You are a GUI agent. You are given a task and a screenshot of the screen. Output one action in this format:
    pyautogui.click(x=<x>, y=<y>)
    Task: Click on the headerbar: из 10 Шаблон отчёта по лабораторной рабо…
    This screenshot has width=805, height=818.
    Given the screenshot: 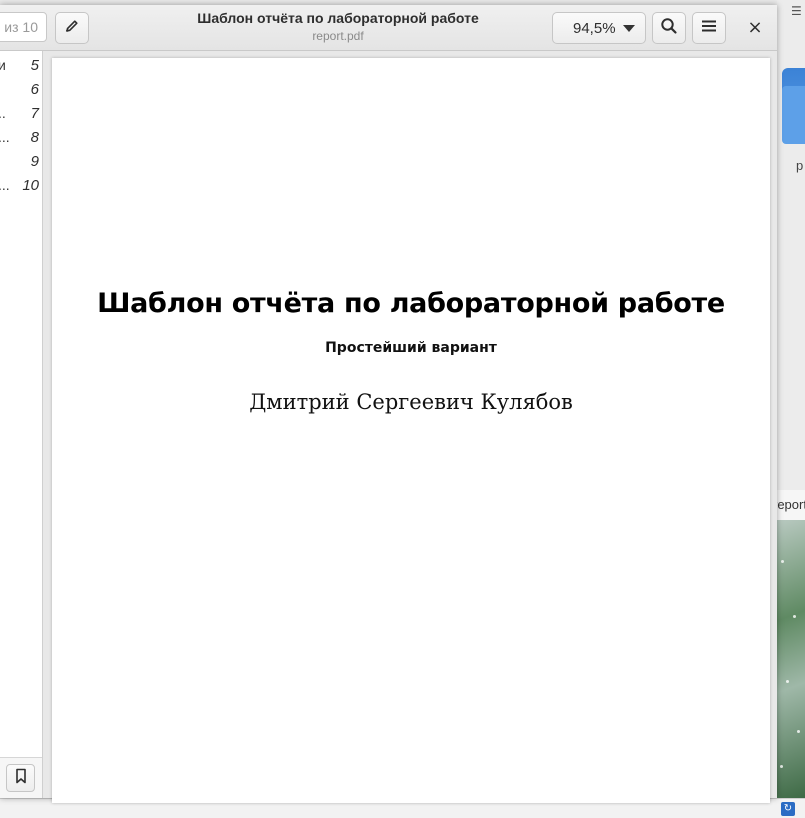 What is the action you would take?
    pyautogui.click(x=388, y=28)
    